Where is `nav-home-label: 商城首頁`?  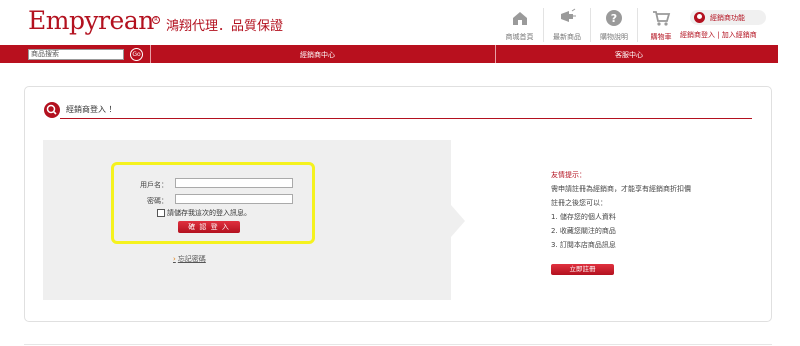 nav-home-label: 商城首頁 is located at coordinates (519, 37).